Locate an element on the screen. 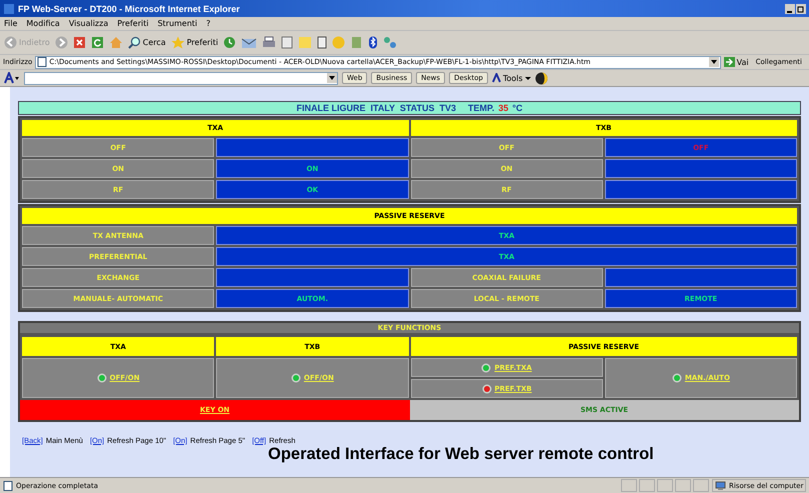 The width and height of the screenshot is (809, 493). menu-item: Visualizza is located at coordinates (88, 23).